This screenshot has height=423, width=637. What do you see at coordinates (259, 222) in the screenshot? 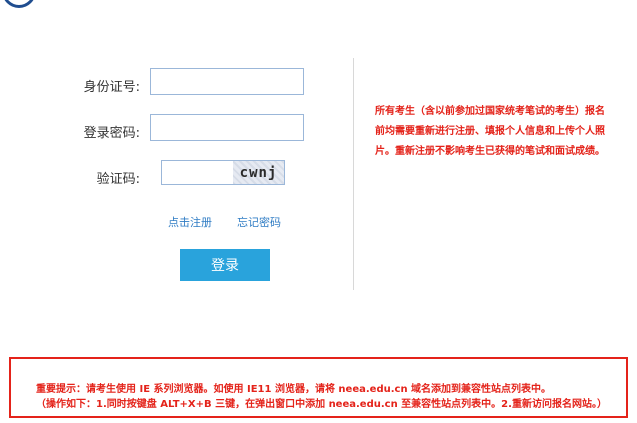
I see `forgot-password-link: 忘记密码` at bounding box center [259, 222].